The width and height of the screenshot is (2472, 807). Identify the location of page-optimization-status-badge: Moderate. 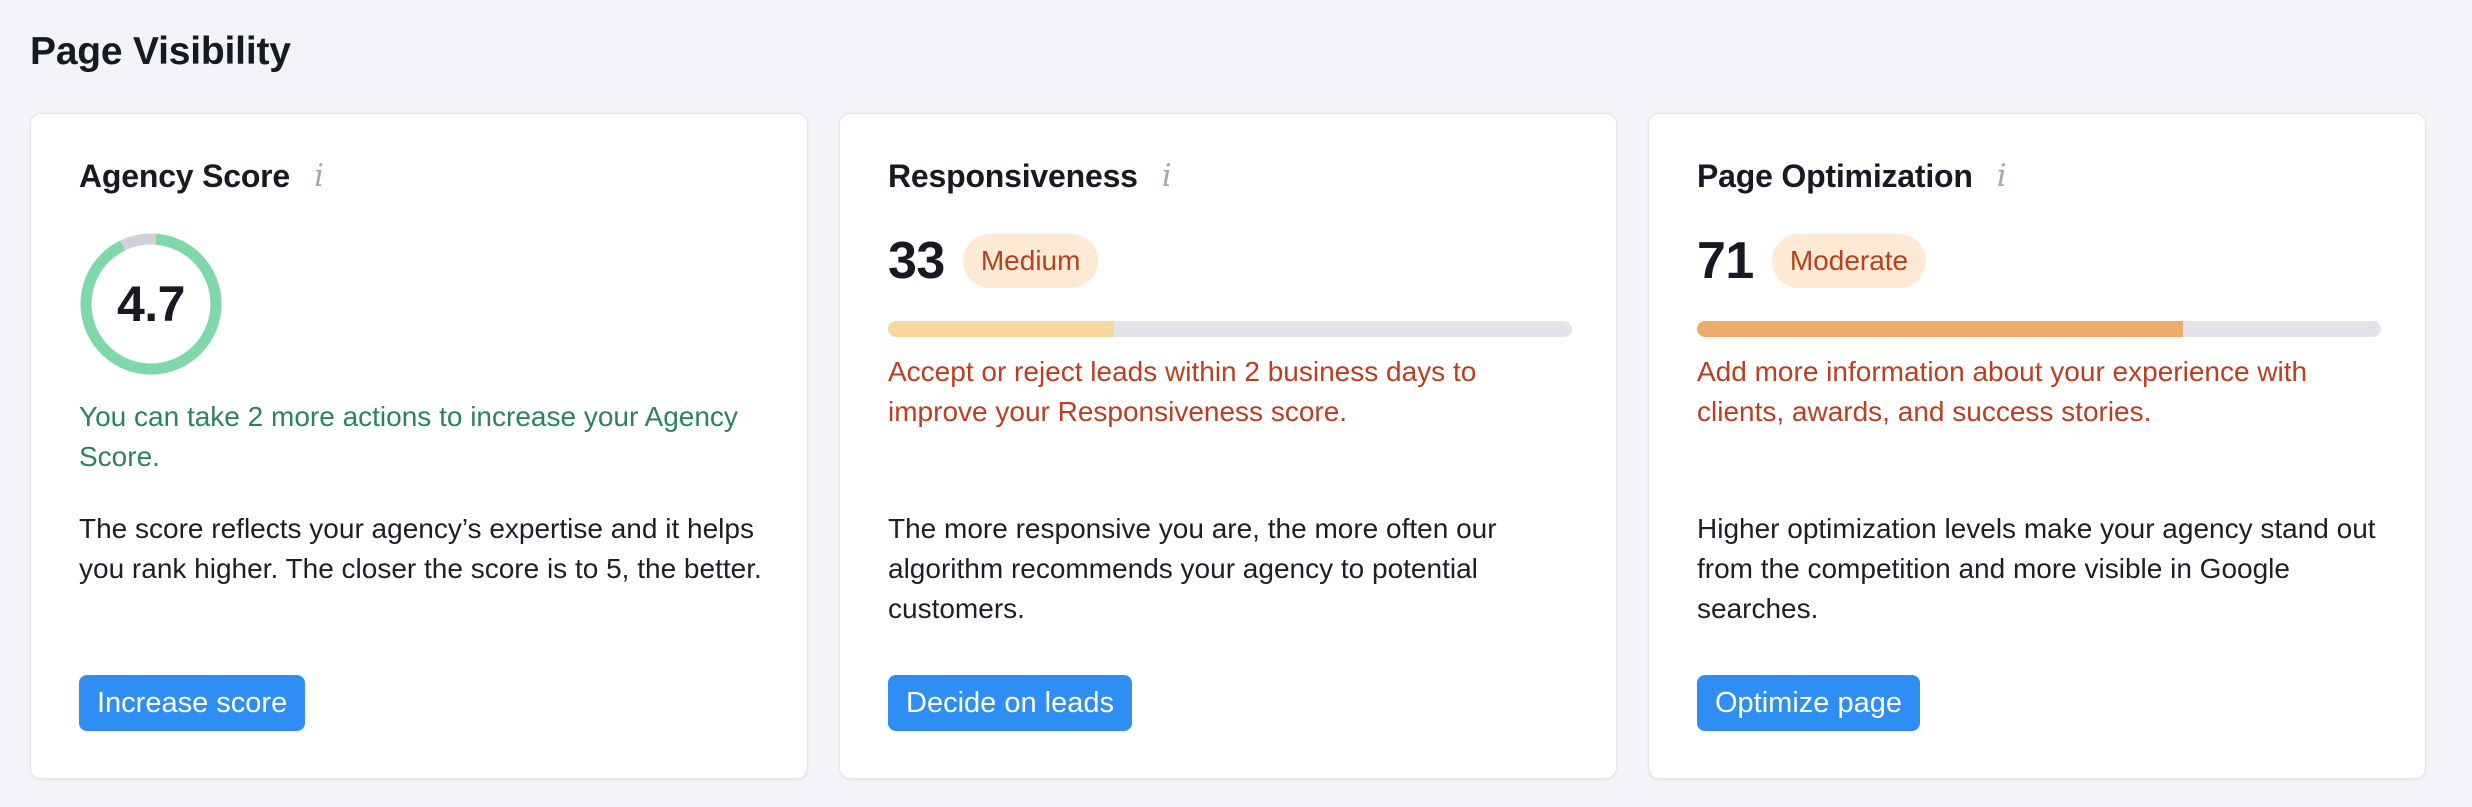
(1849, 261).